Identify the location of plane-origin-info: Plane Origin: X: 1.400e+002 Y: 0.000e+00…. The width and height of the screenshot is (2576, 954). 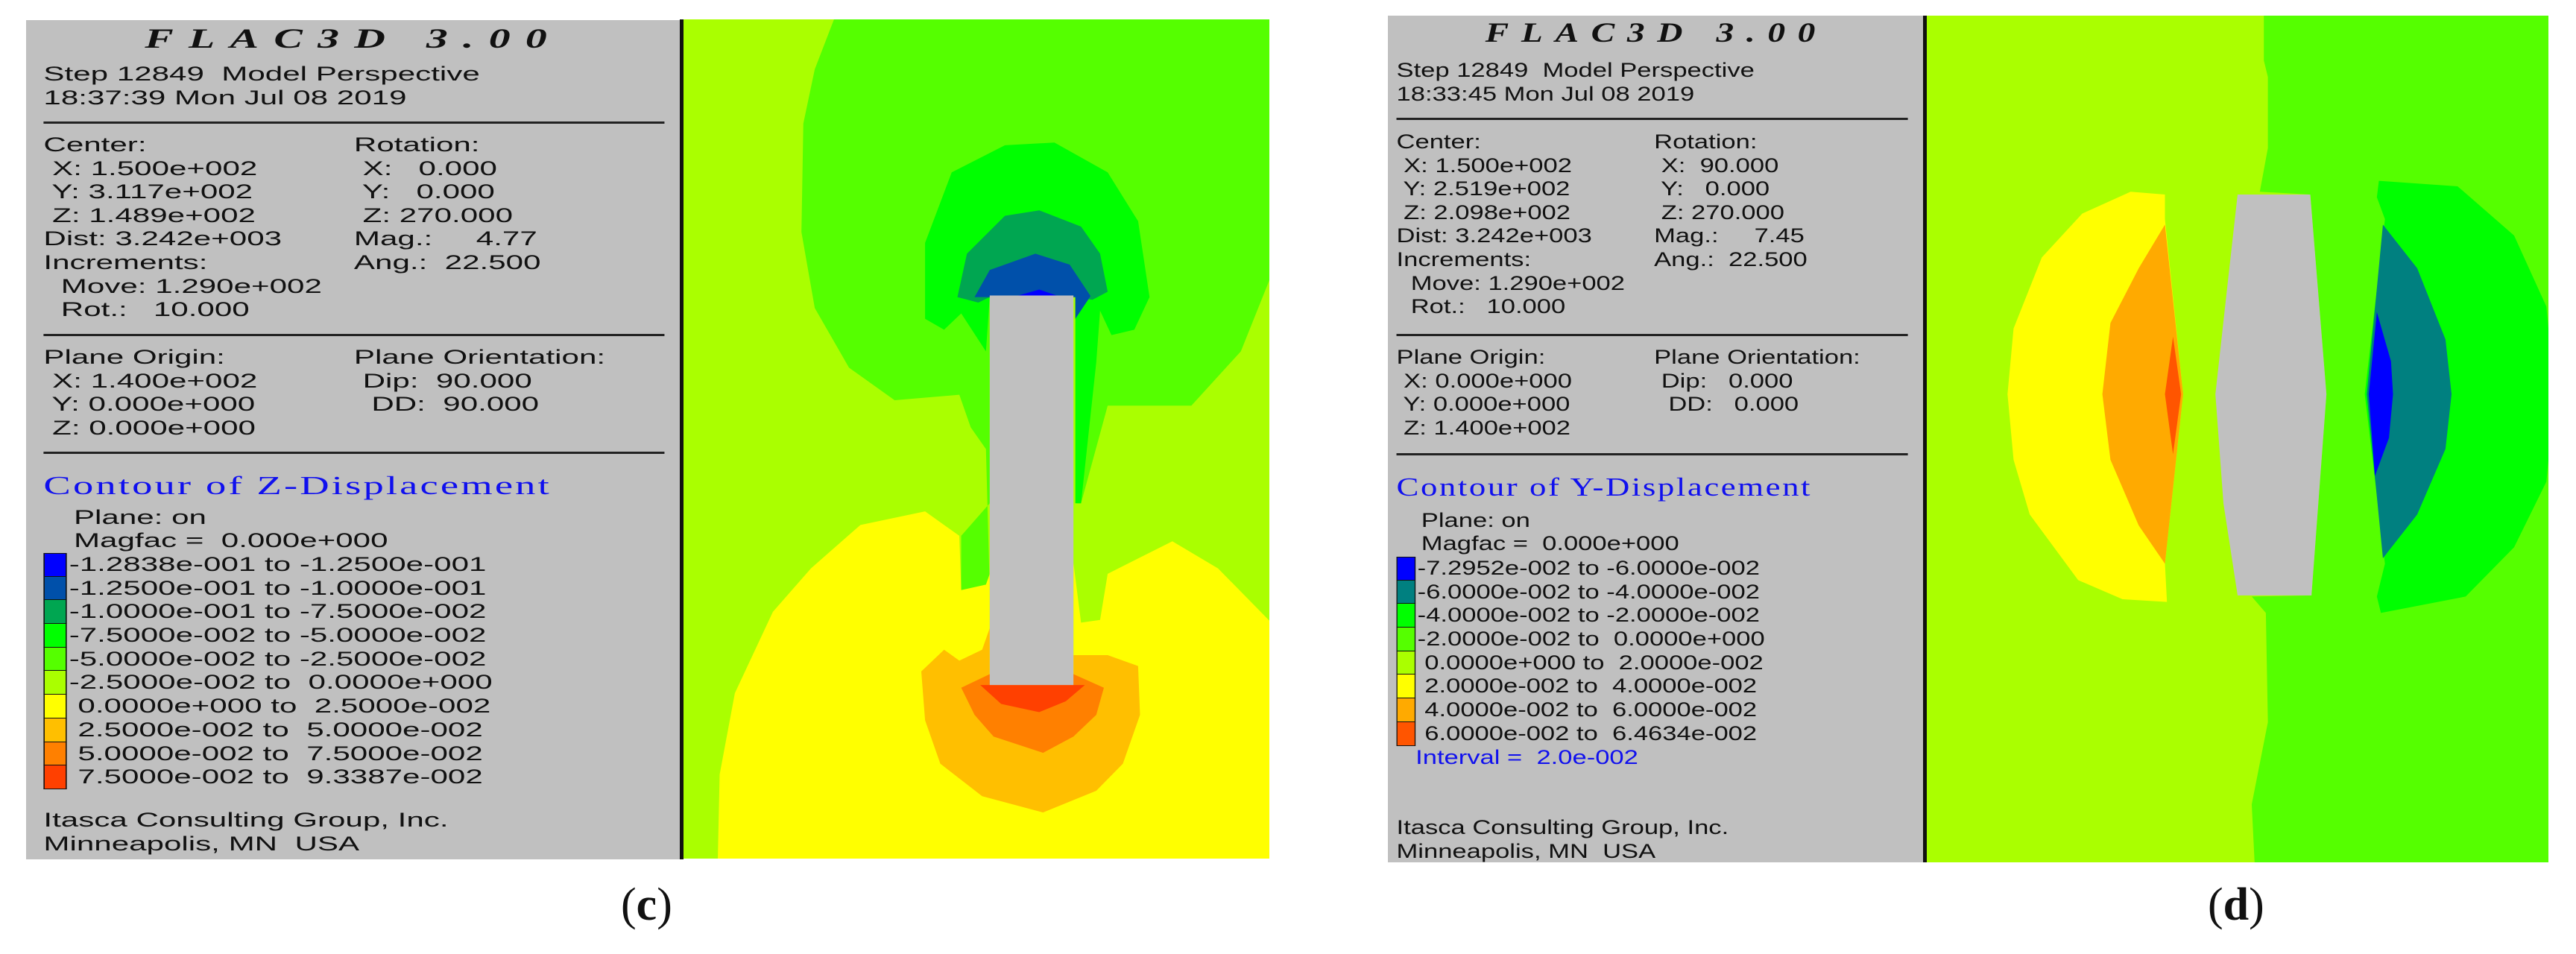
(150, 393).